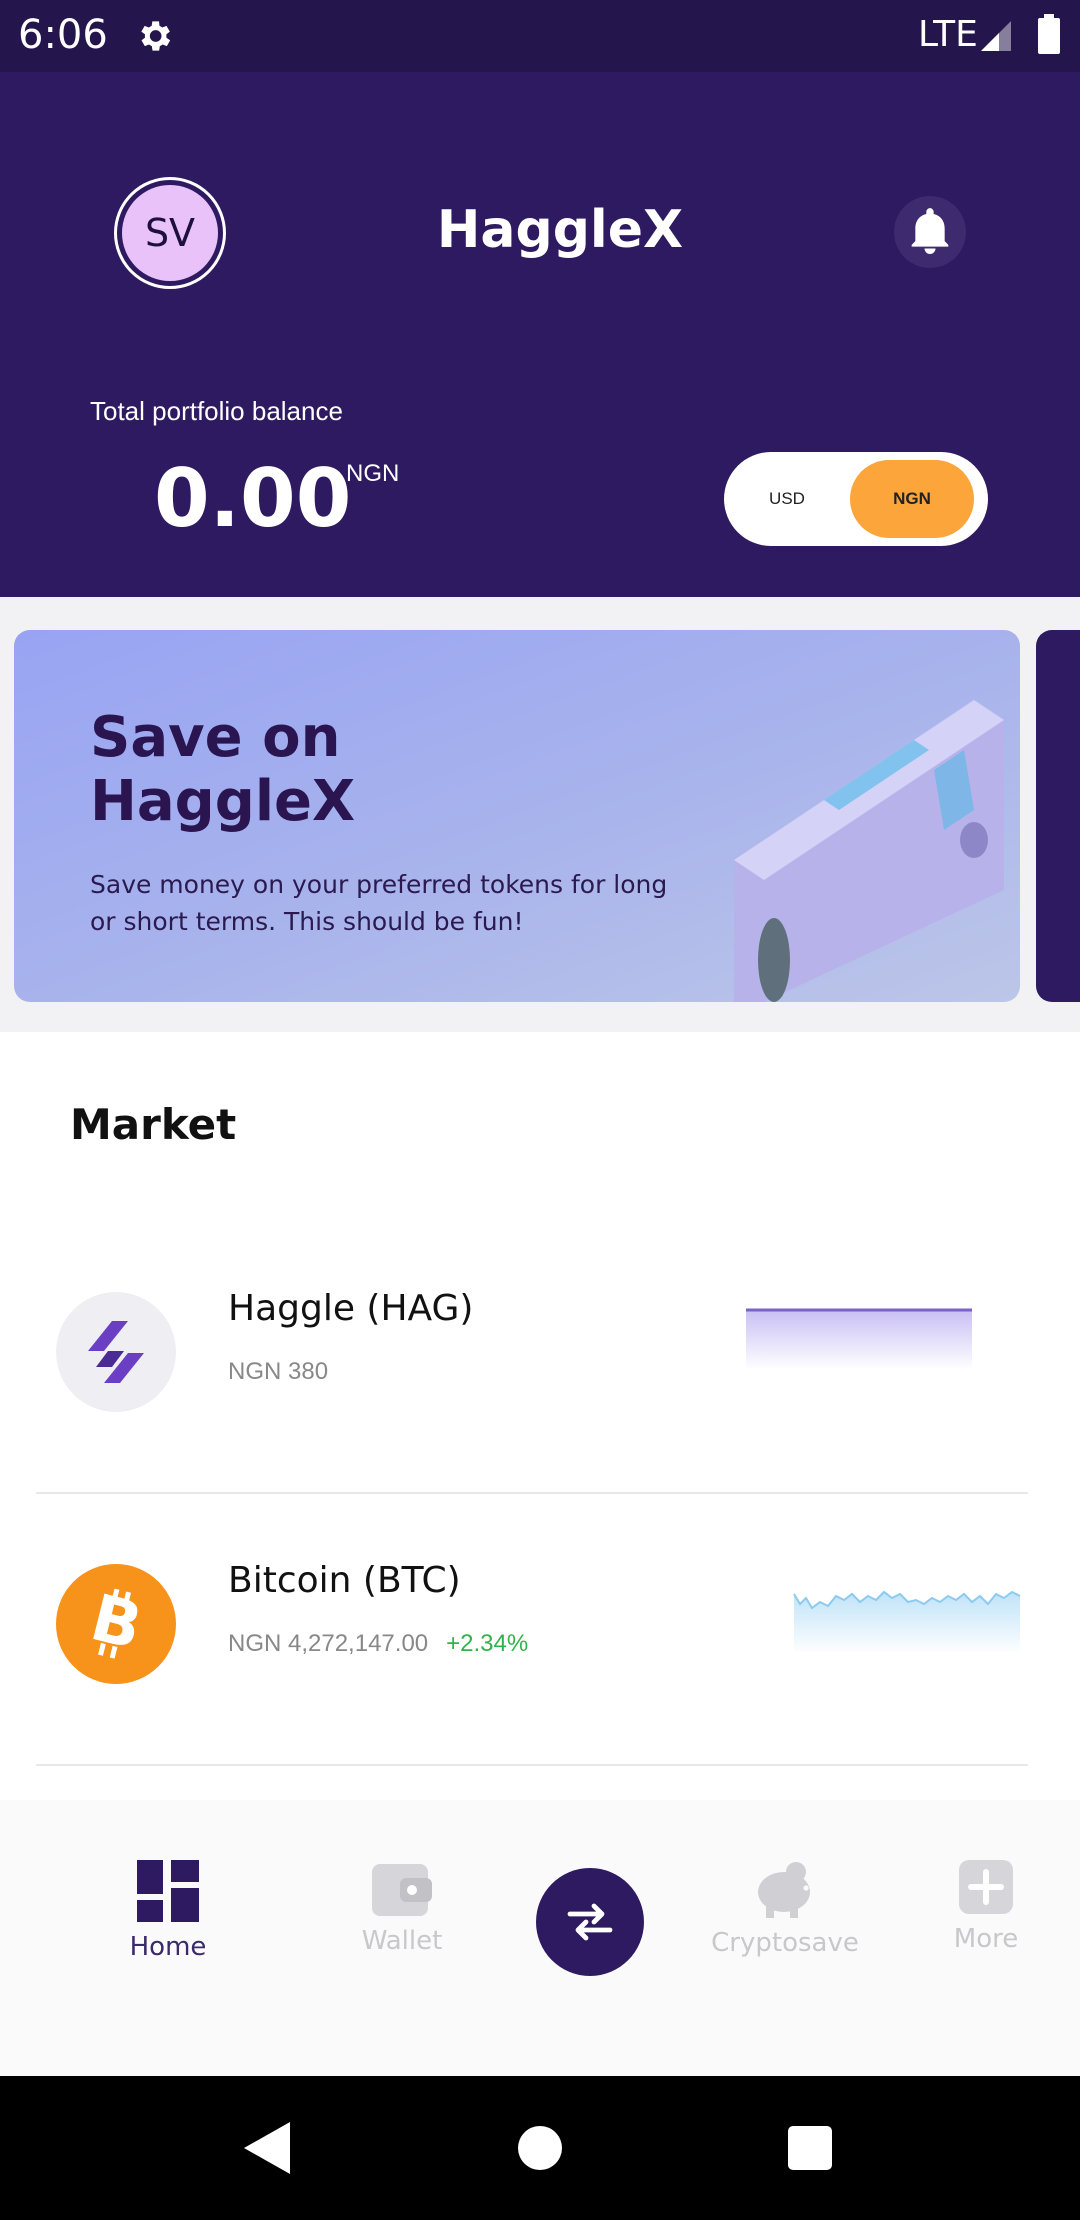  I want to click on home-grid-icon, so click(168, 1891).